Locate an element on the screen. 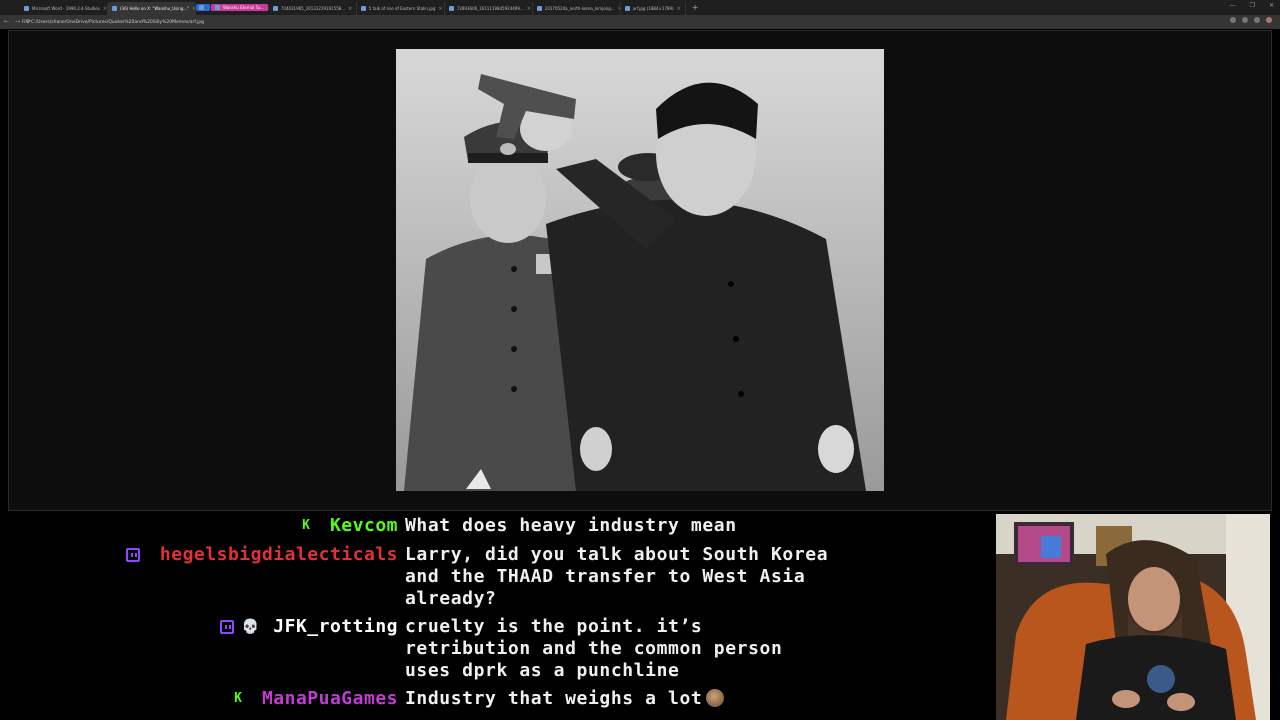  browser-tab is located at coordinates (203, 7).